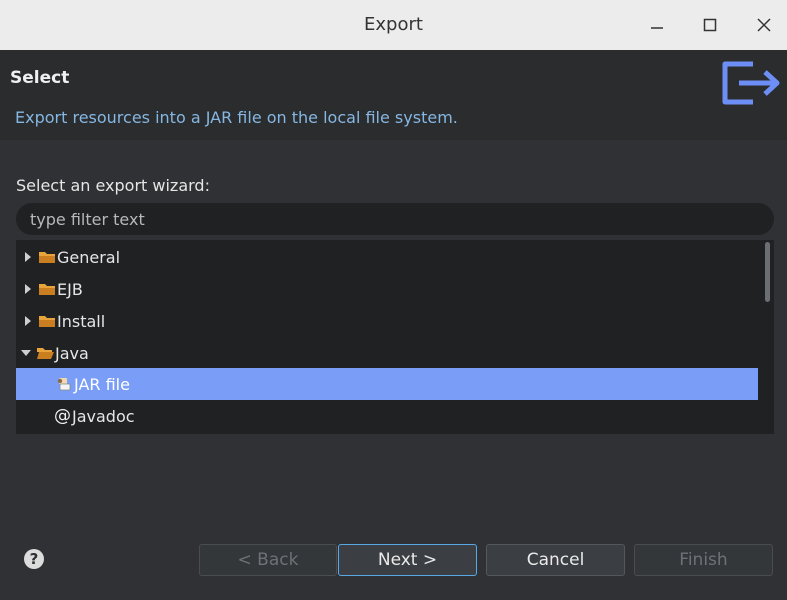 The height and width of the screenshot is (600, 787). What do you see at coordinates (395, 257) in the screenshot?
I see `tree-item-general: General` at bounding box center [395, 257].